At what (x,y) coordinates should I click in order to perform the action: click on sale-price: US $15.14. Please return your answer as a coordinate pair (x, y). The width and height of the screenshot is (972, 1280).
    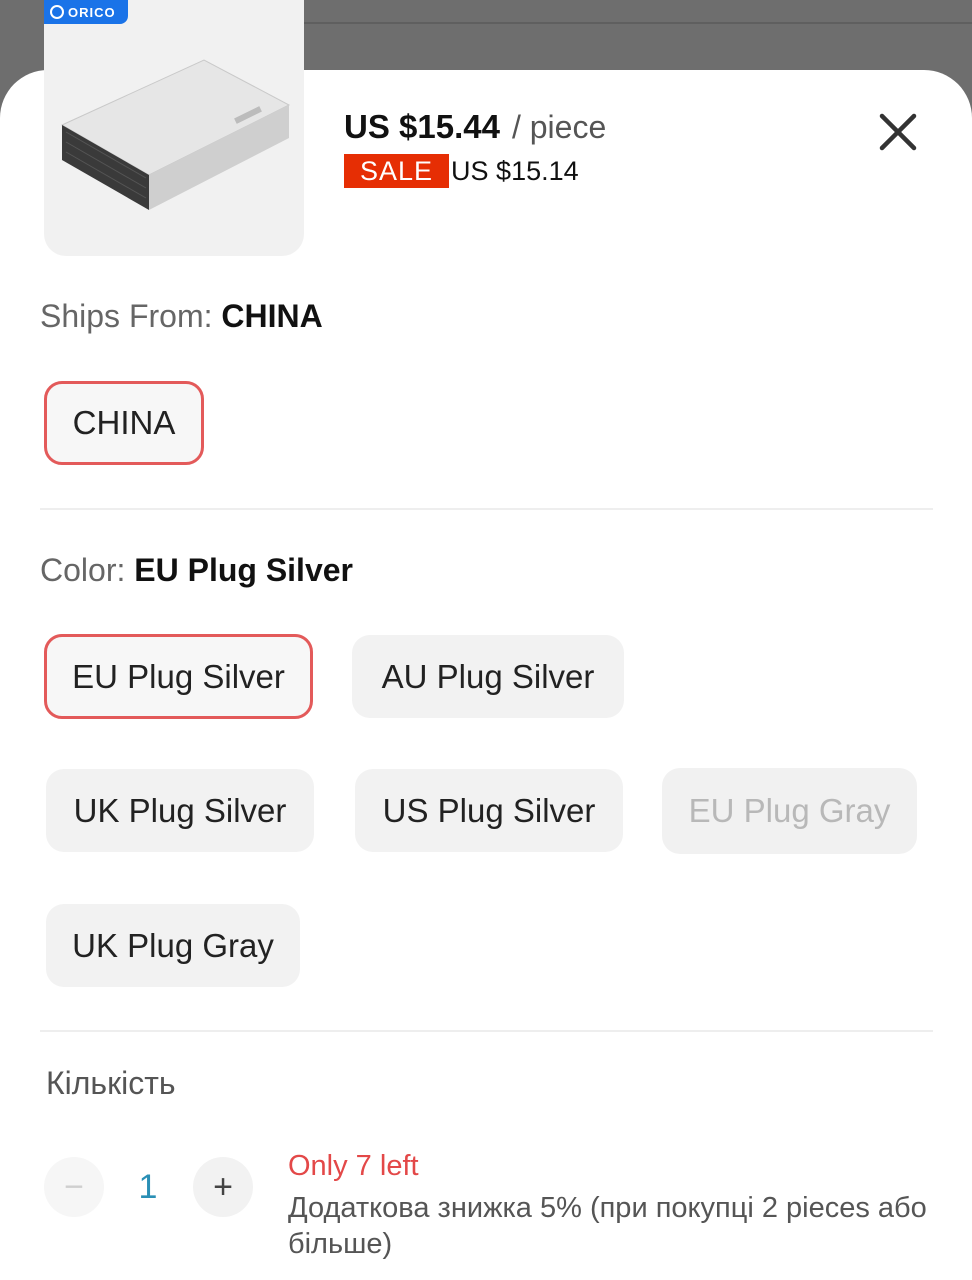
    Looking at the image, I should click on (515, 170).